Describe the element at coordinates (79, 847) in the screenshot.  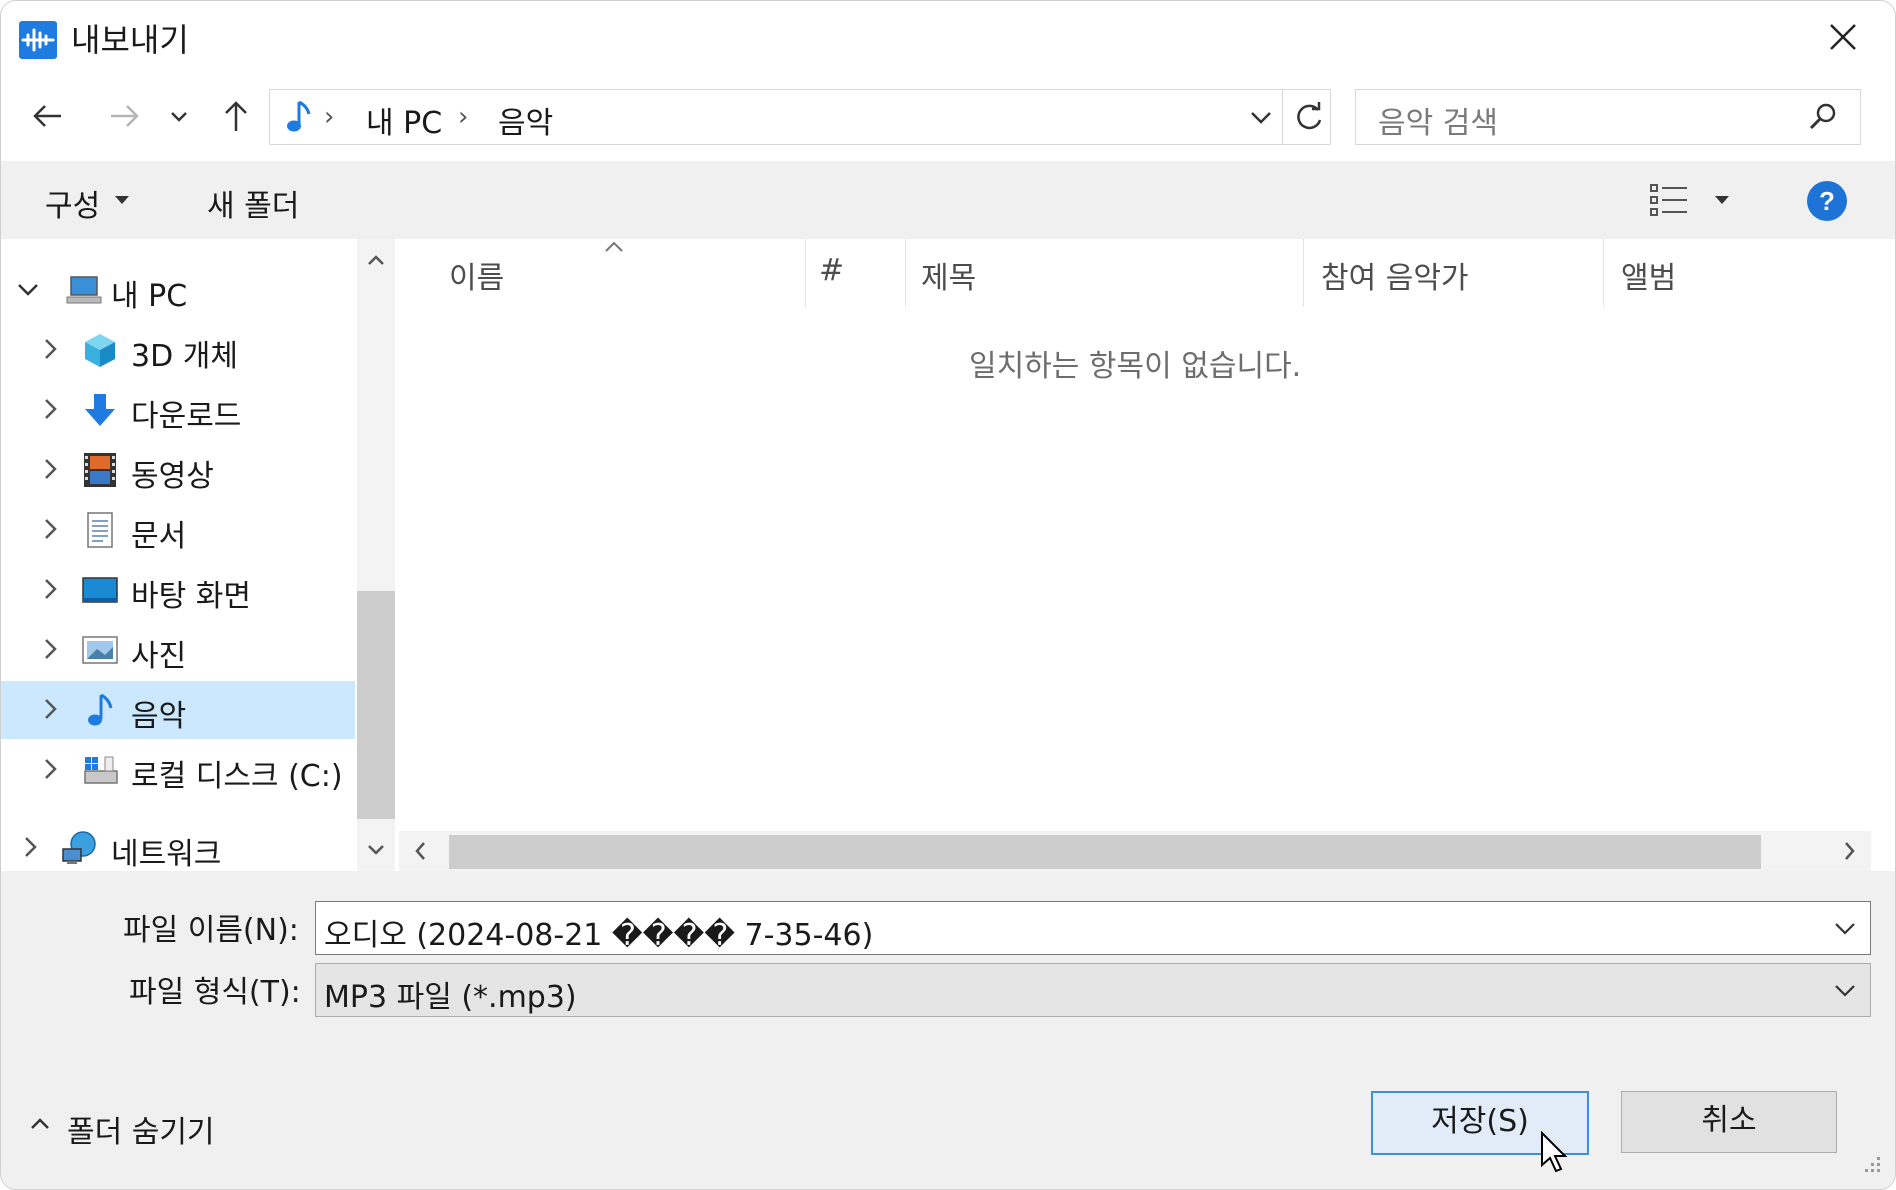
I see `network-icon` at that location.